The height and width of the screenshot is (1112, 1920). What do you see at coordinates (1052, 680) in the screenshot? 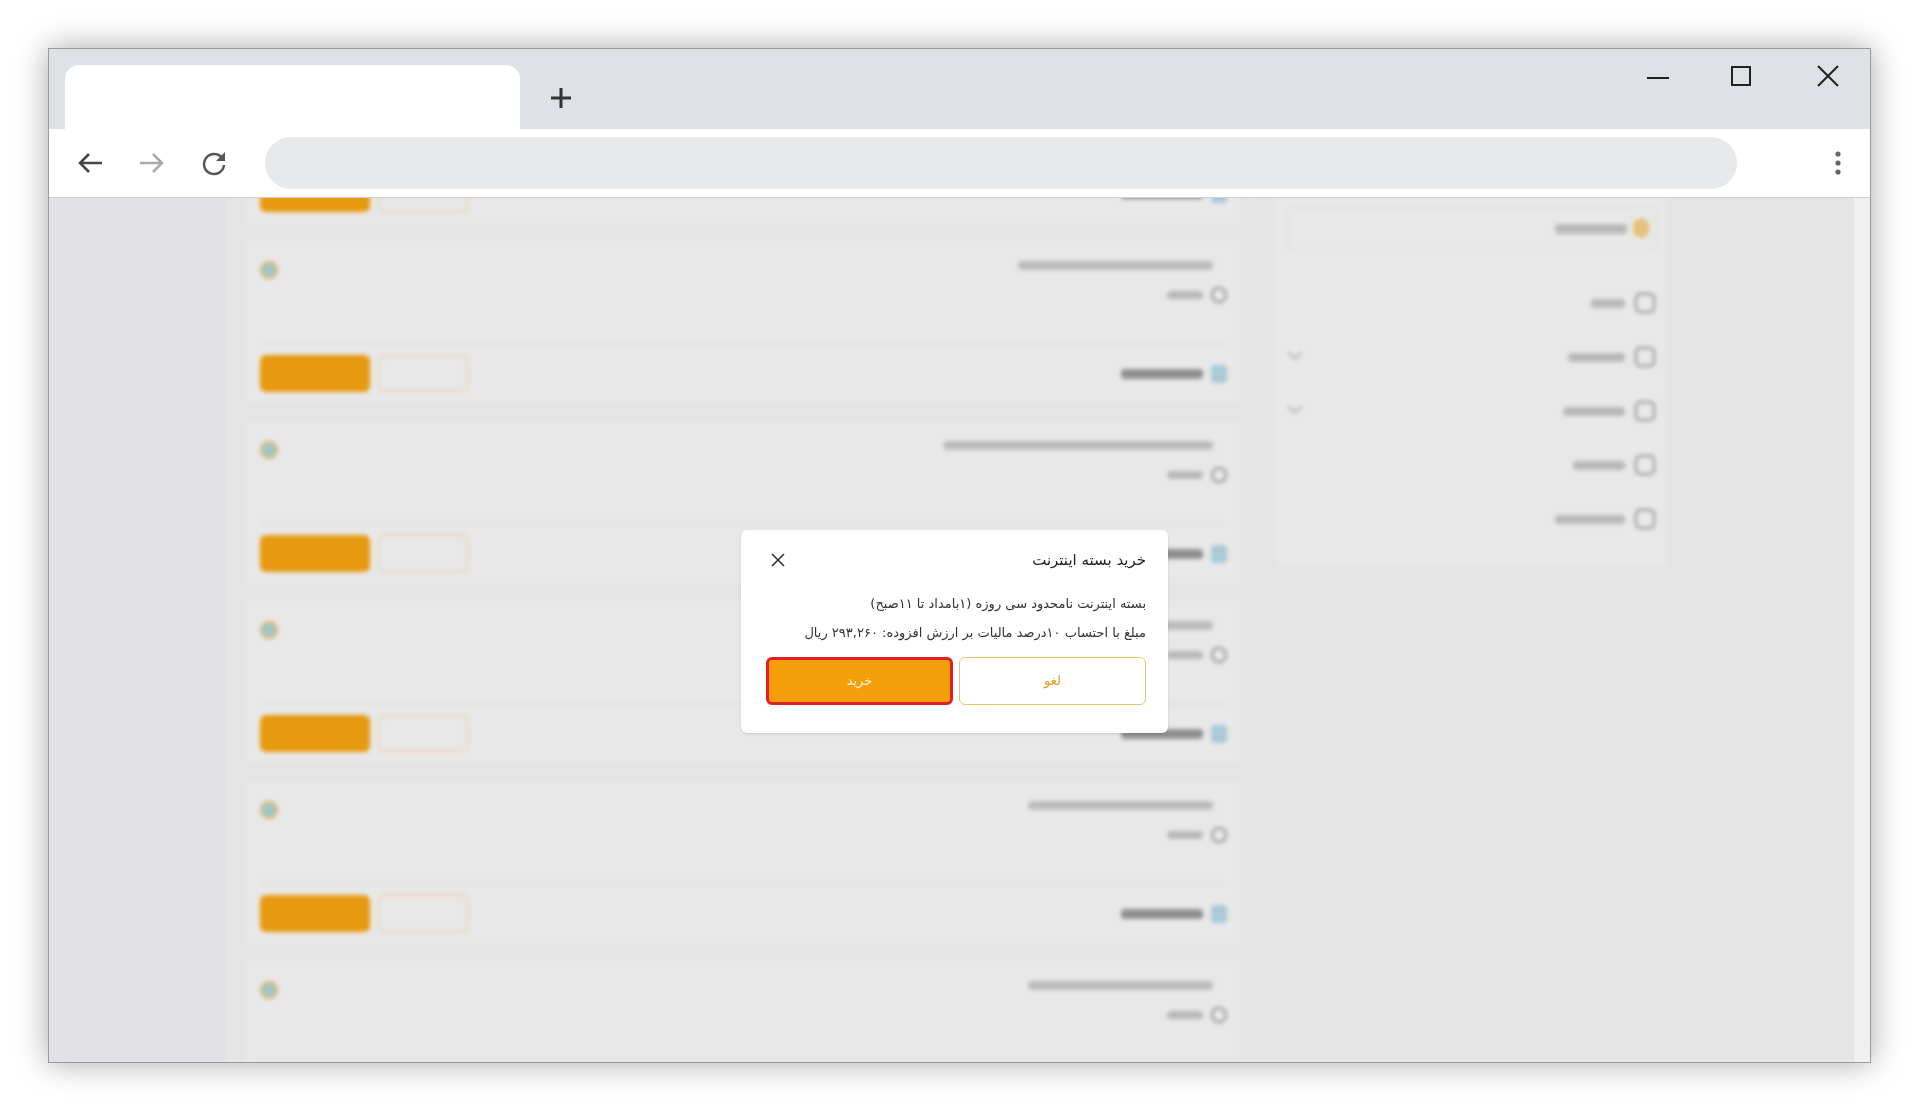
I see `dialog-button: لغو` at bounding box center [1052, 680].